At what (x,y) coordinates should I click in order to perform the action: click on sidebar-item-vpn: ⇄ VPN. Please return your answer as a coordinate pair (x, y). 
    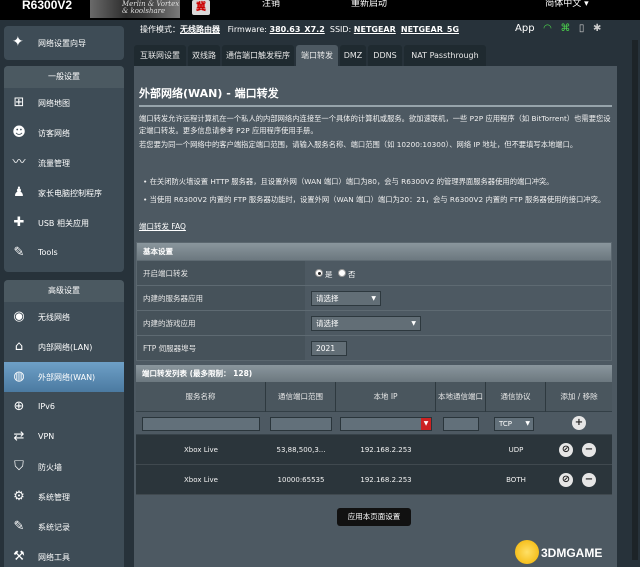
    Looking at the image, I should click on (64, 437).